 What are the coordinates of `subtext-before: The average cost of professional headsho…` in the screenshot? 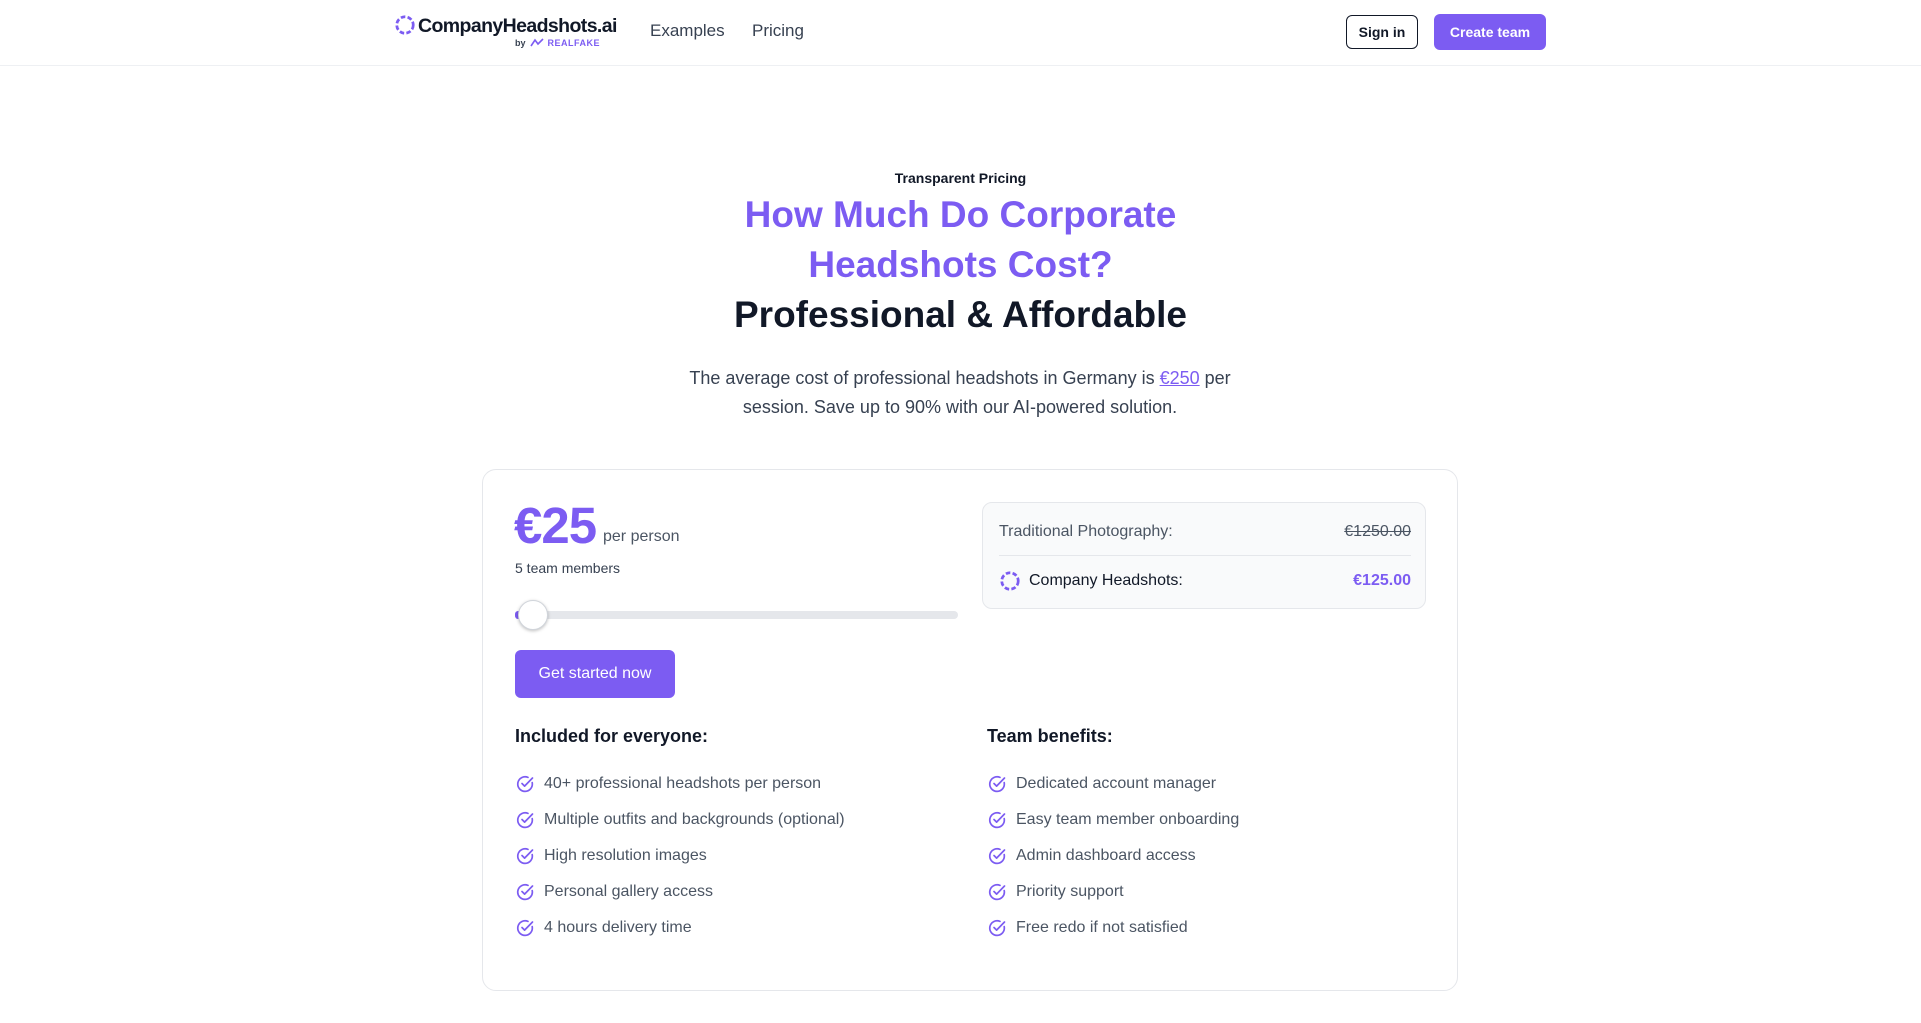 It's located at (924, 378).